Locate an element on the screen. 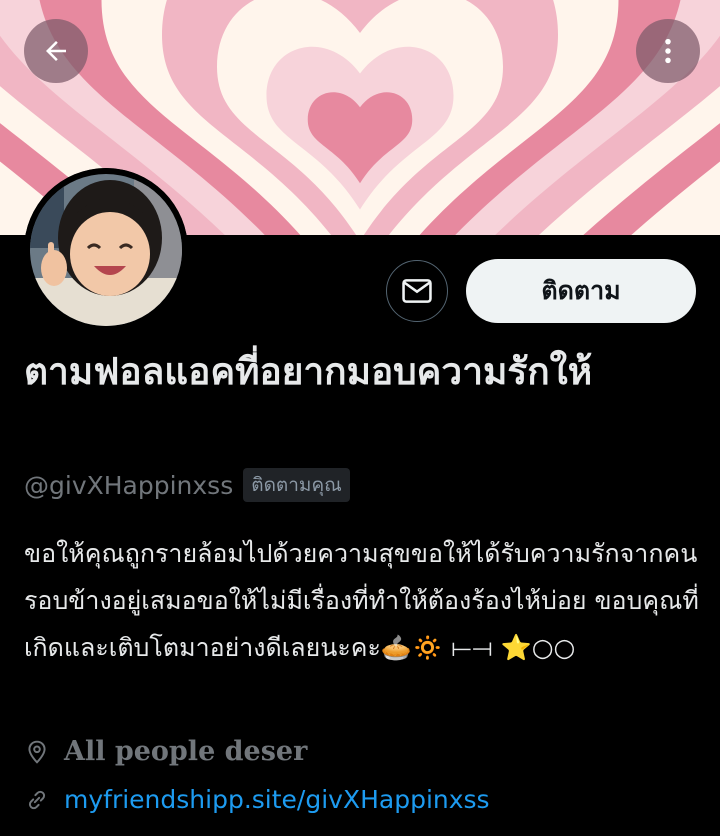 This screenshot has width=720, height=836. link-icon is located at coordinates (37, 799).